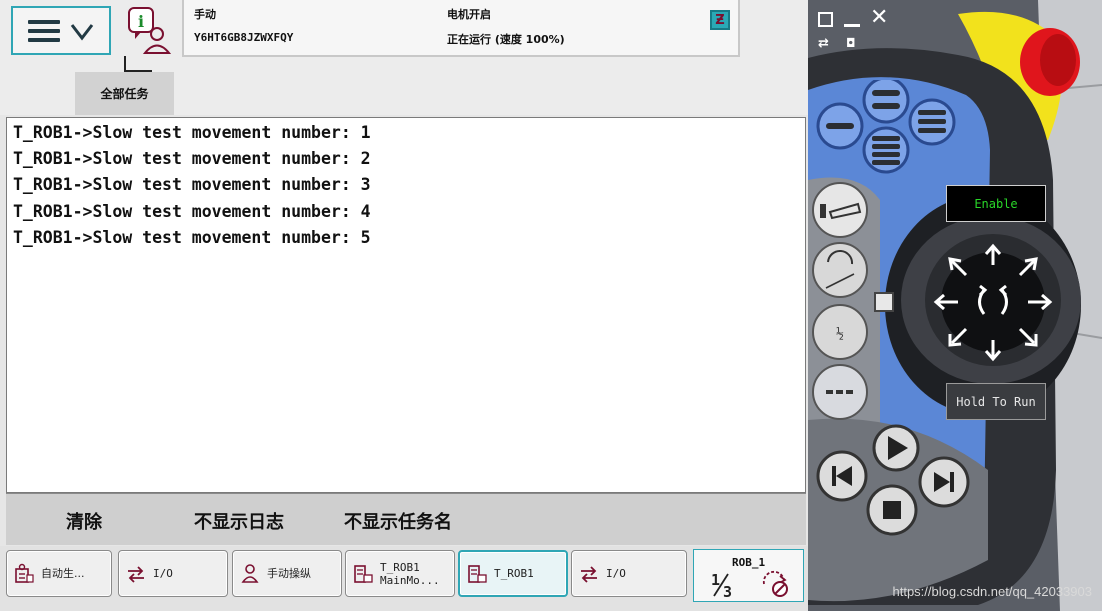 The image size is (1102, 611). I want to click on tab-connector, so click(138, 64).